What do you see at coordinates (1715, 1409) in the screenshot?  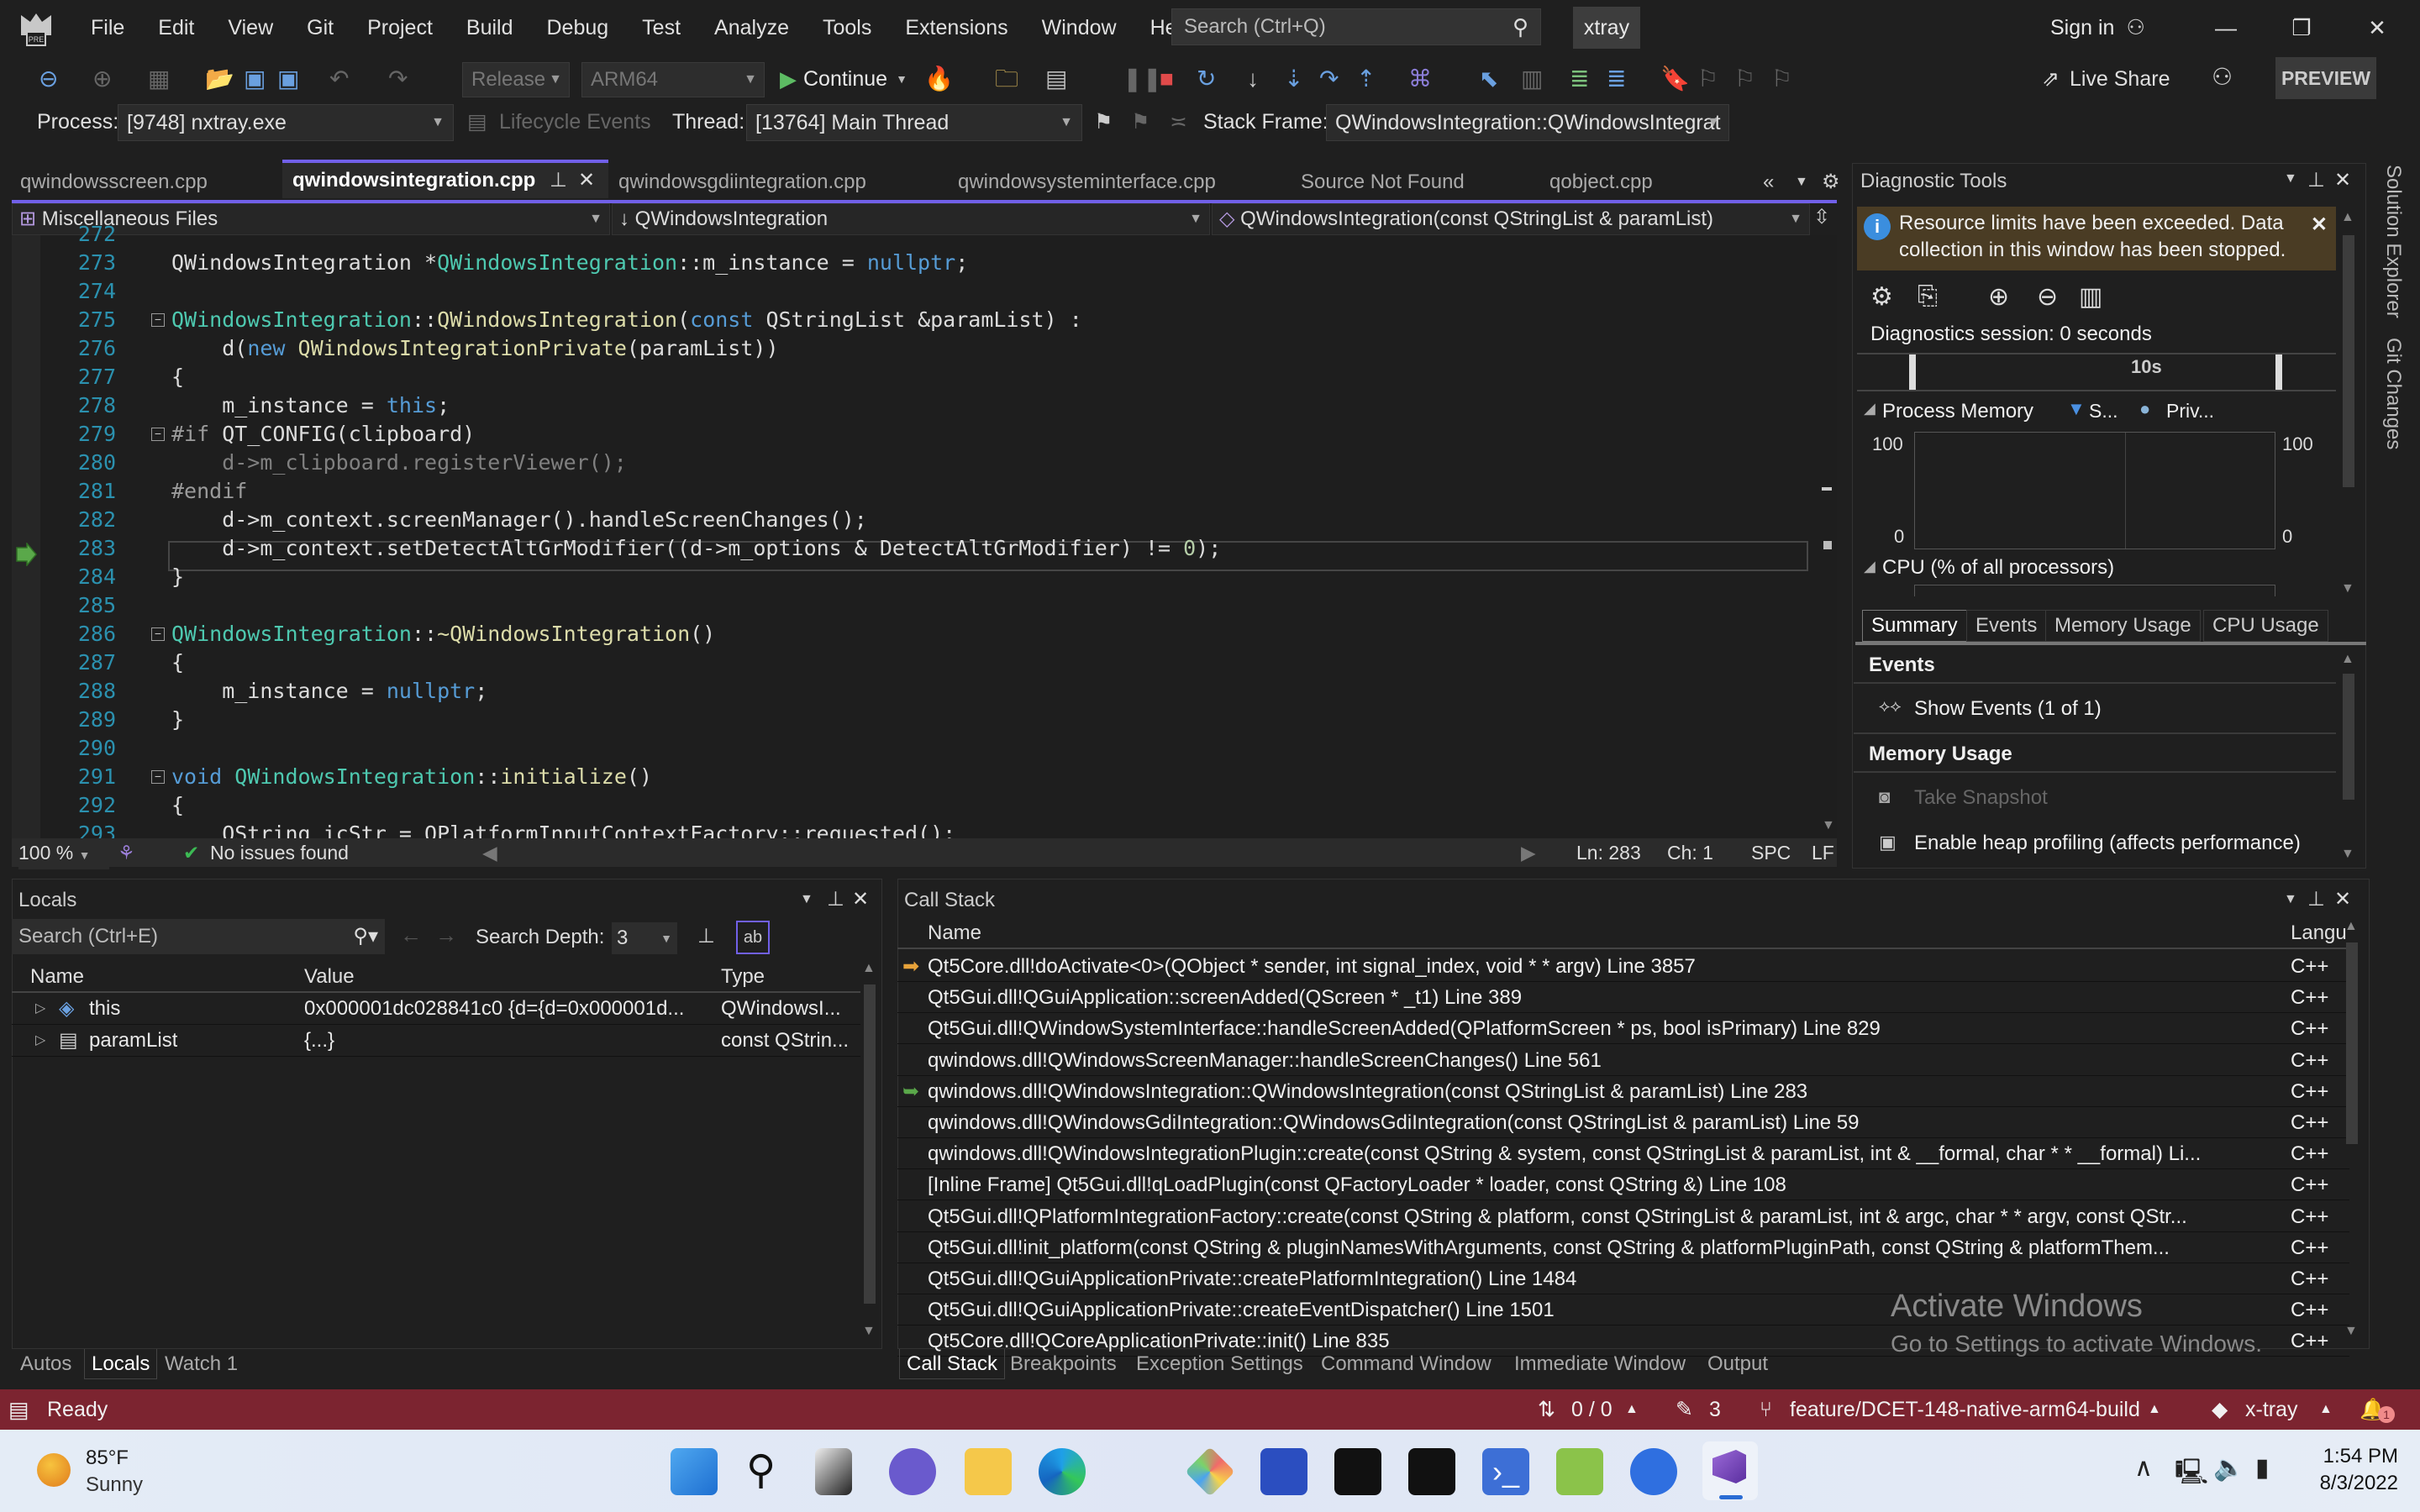 I see `pending-changes-count: 3` at bounding box center [1715, 1409].